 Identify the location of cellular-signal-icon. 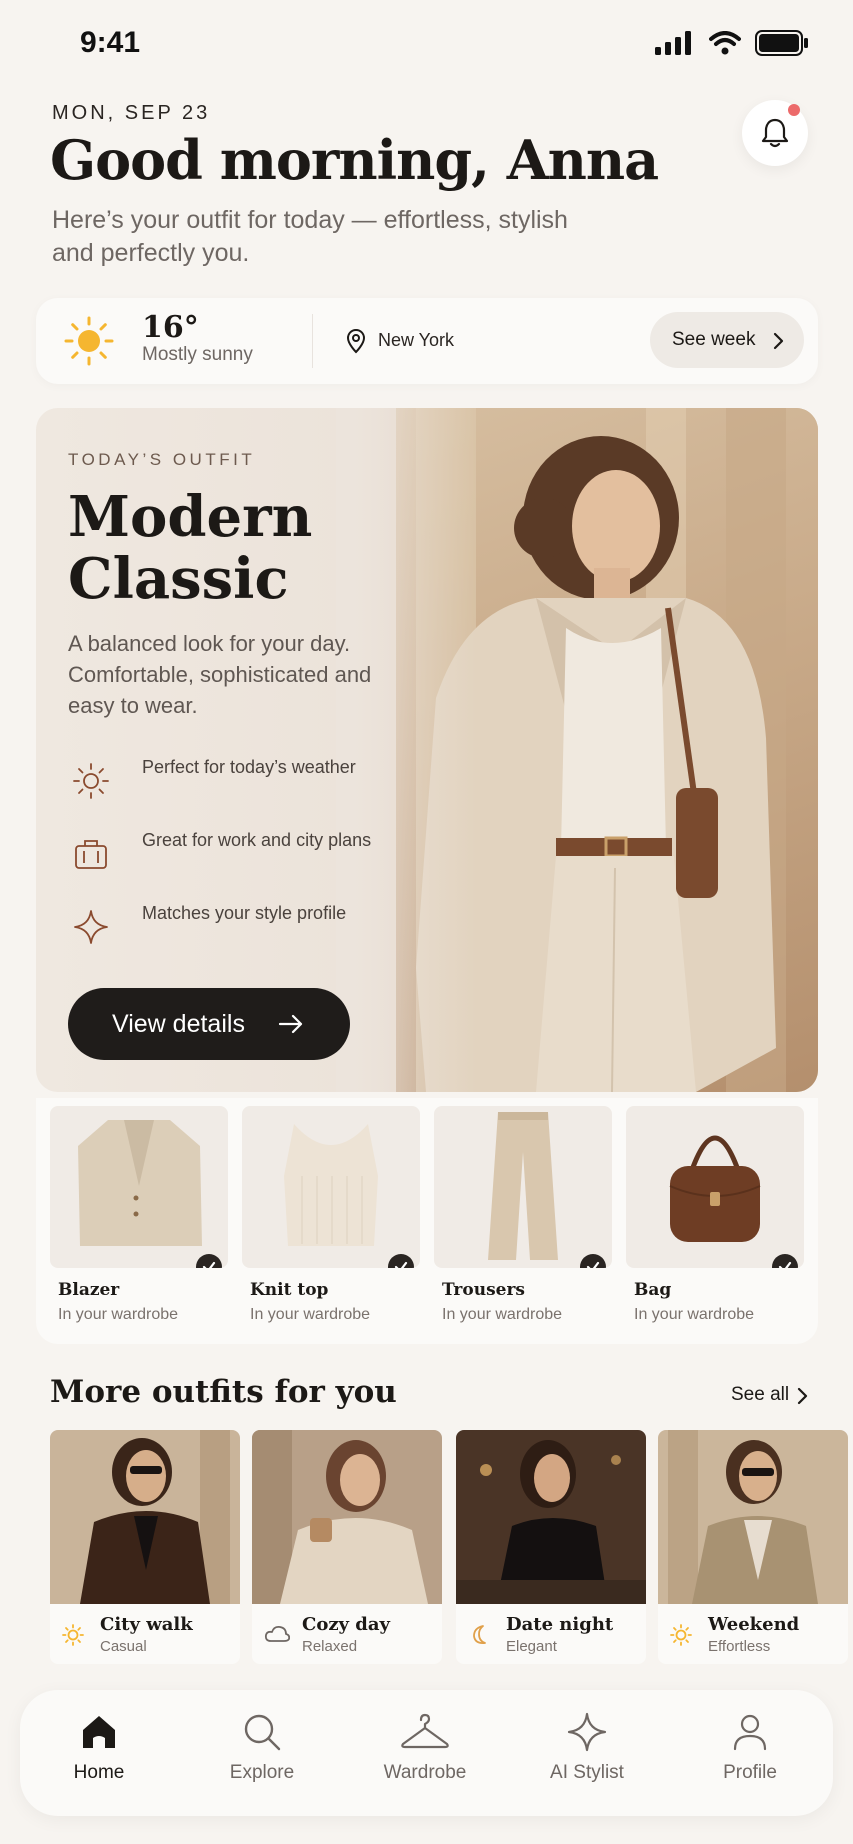
(673, 43).